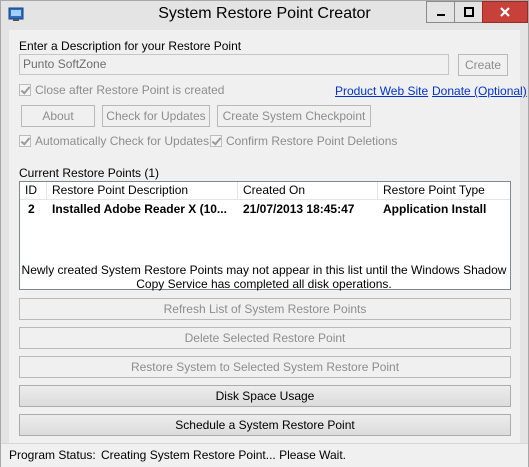 The image size is (529, 467). What do you see at coordinates (33, 190) in the screenshot?
I see `column-id: ID` at bounding box center [33, 190].